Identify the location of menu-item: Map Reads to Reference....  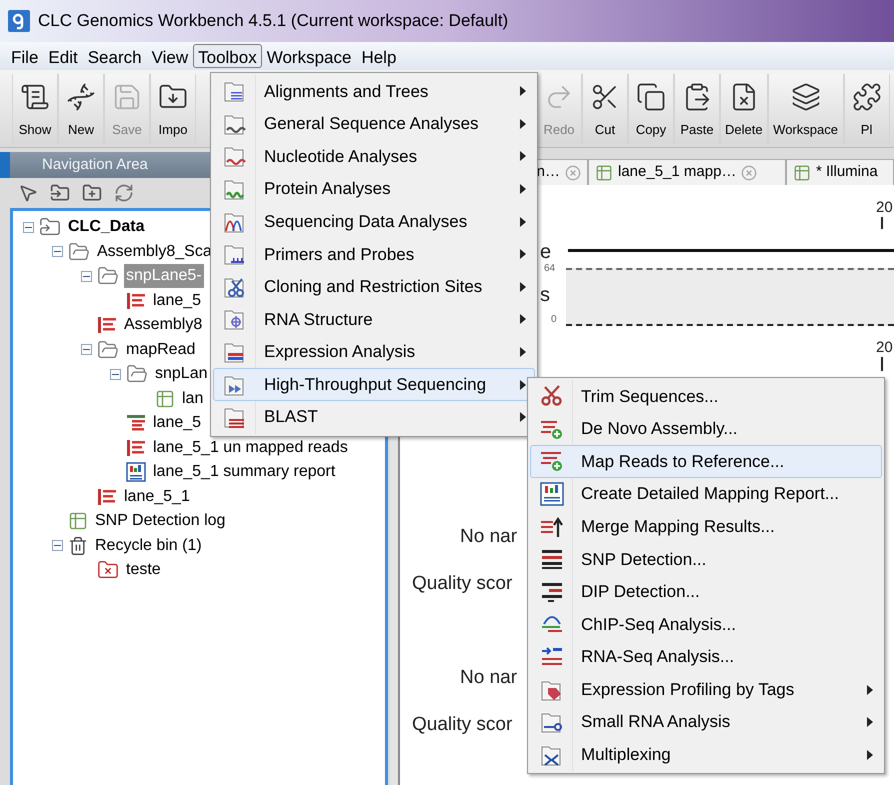
(706, 461).